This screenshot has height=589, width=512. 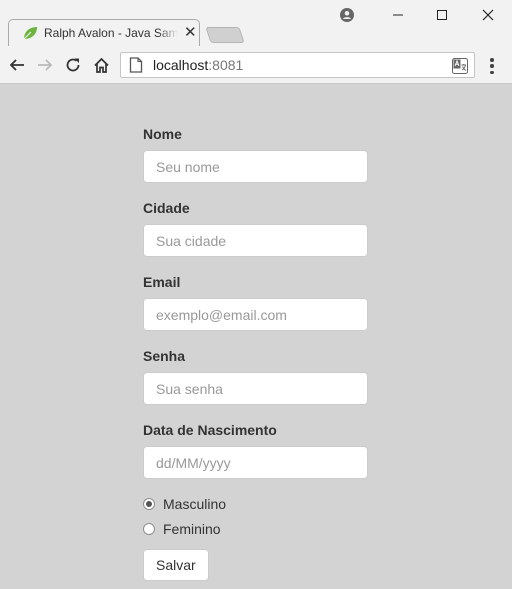 What do you see at coordinates (488, 15) in the screenshot?
I see `close-window-icon` at bounding box center [488, 15].